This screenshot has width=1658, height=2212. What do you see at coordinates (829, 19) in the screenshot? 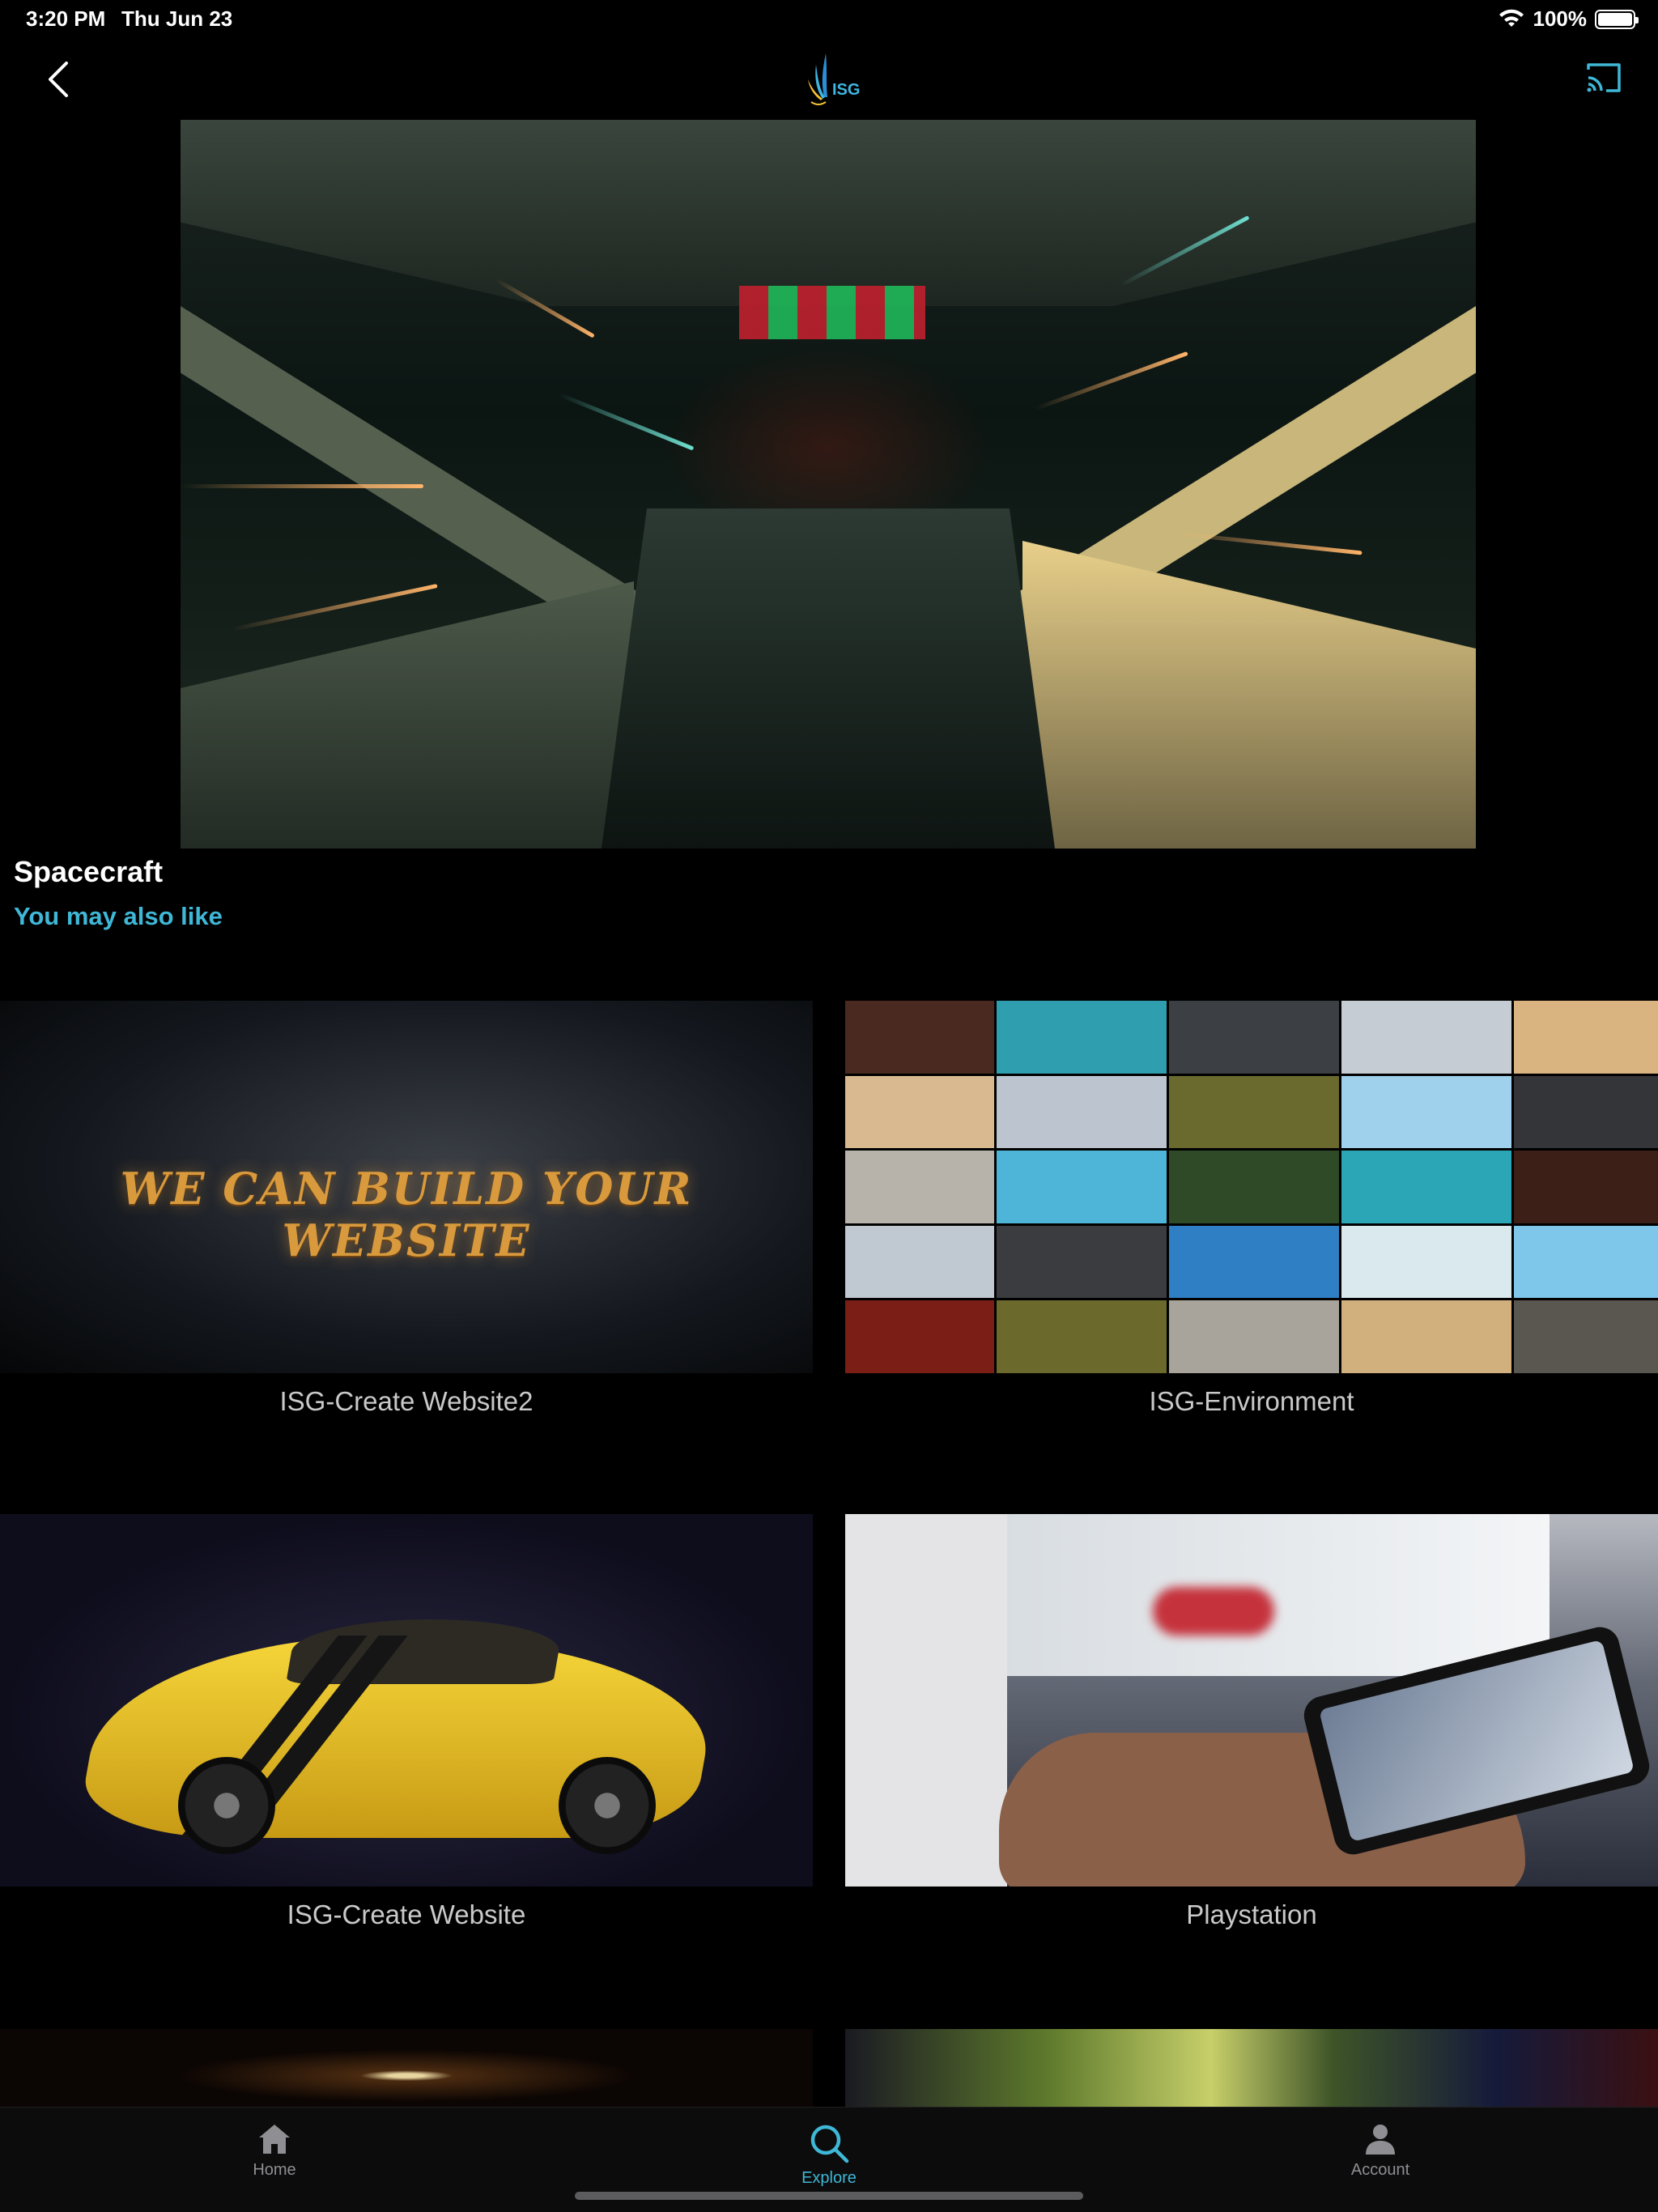
I see `status-bar: 3:20 PM Thu Jun 23 100%` at bounding box center [829, 19].